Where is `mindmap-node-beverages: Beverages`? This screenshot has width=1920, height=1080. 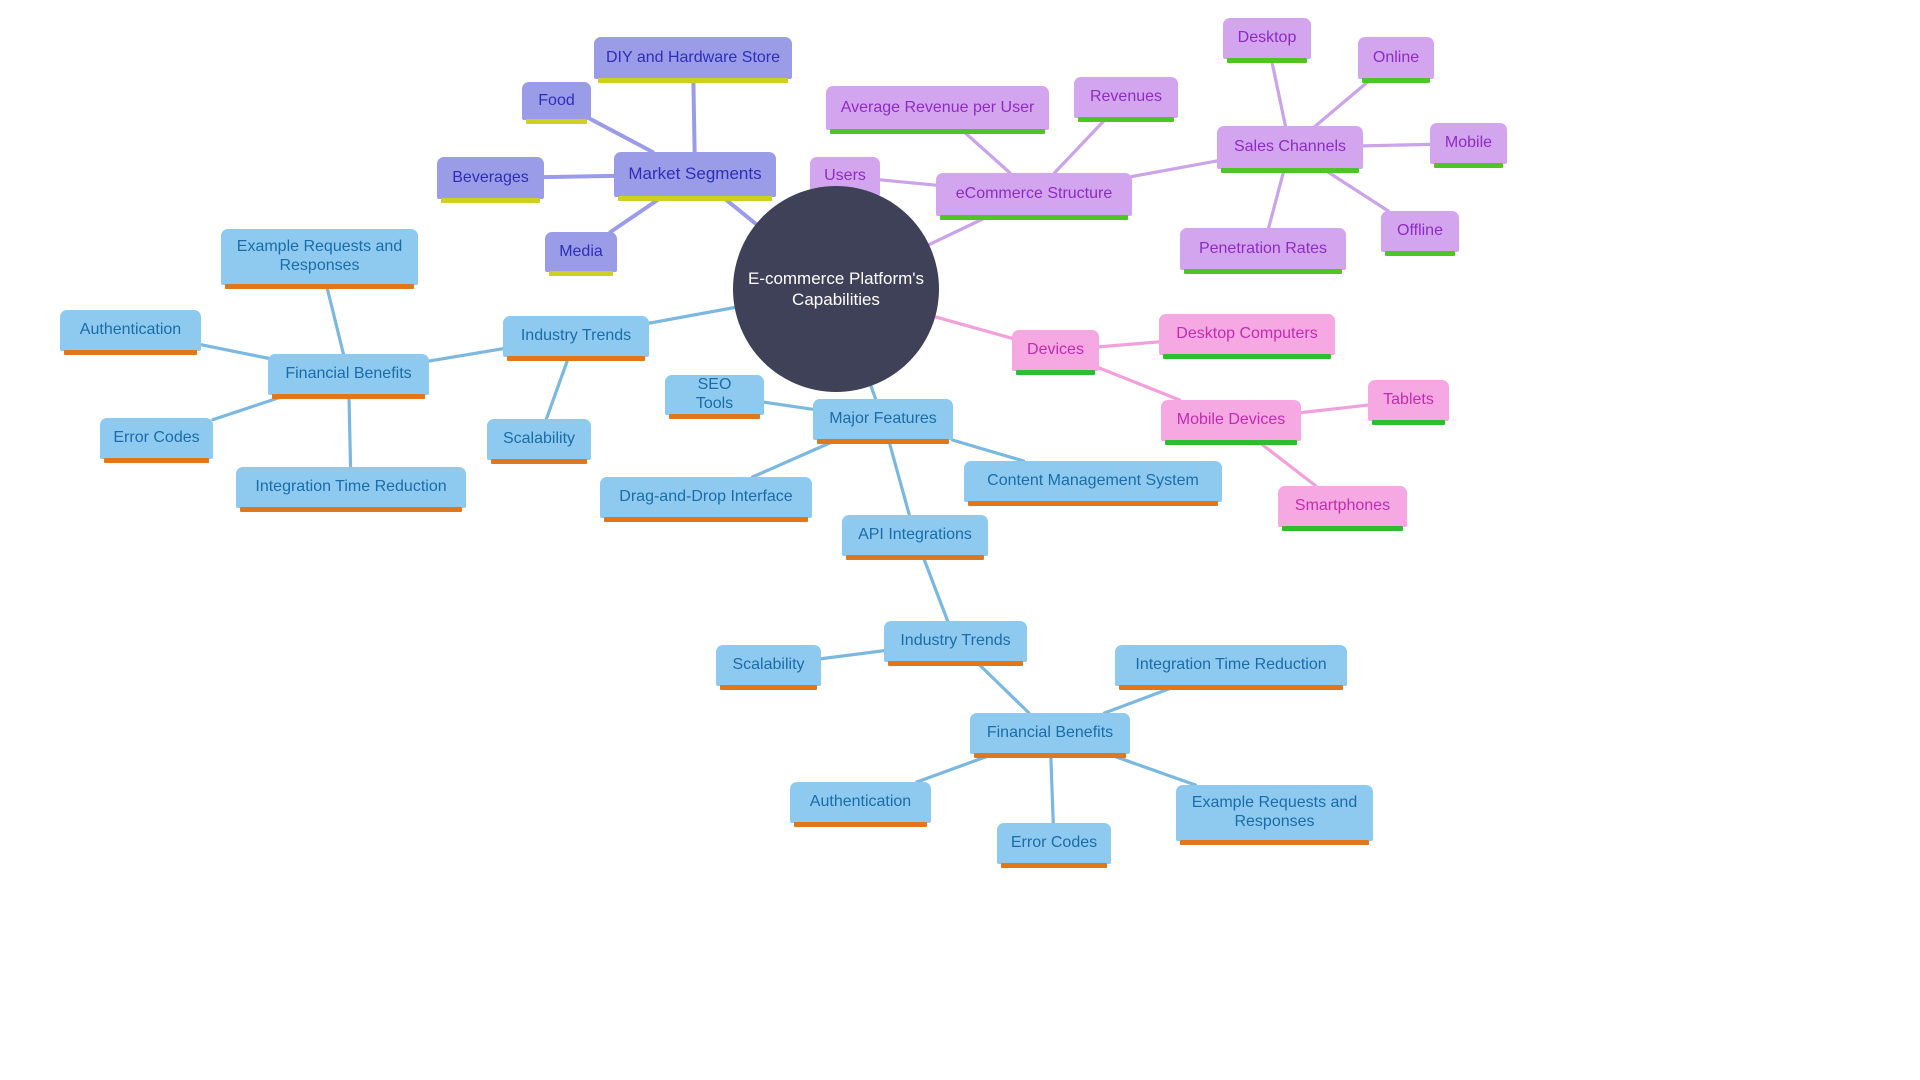
mindmap-node-beverages: Beverages is located at coordinates (490, 180).